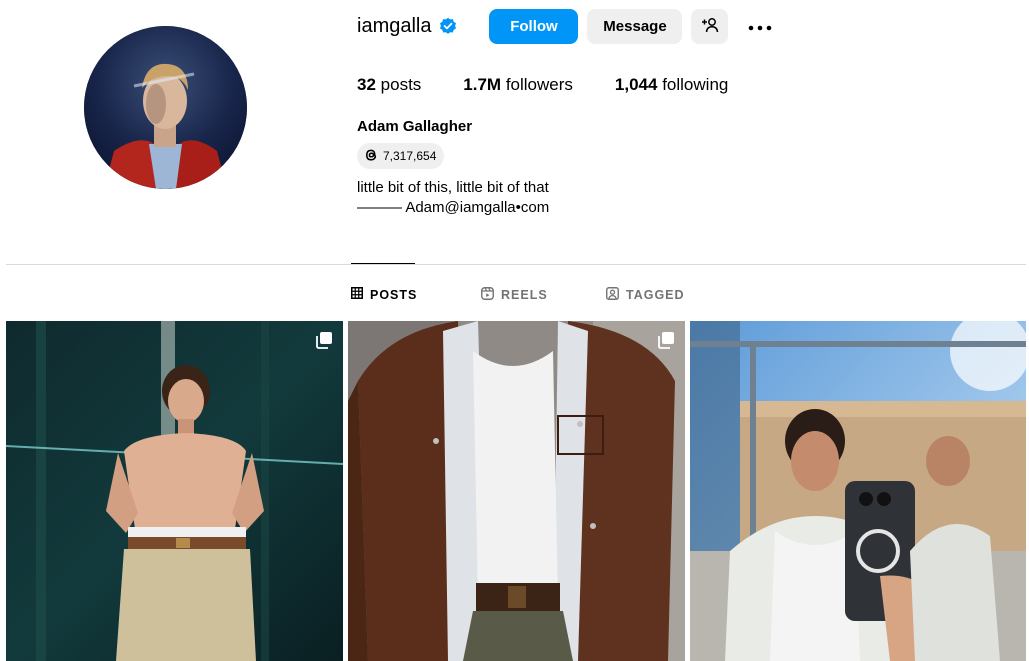 Image resolution: width=1029 pixels, height=661 pixels. What do you see at coordinates (453, 207) in the screenshot?
I see `bio-line-2: ——— Adam@iamgalla•com` at bounding box center [453, 207].